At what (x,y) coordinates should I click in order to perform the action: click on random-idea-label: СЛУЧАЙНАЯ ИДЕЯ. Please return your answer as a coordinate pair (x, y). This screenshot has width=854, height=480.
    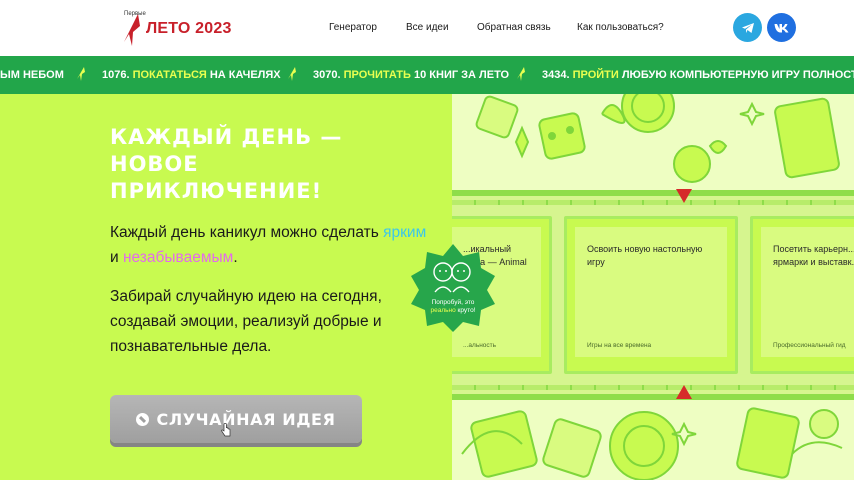
    Looking at the image, I should click on (246, 419).